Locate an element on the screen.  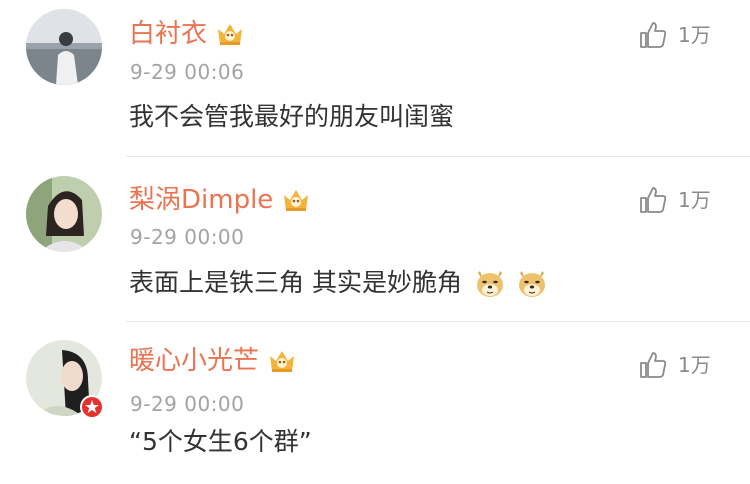
username: 暖心小光芒 is located at coordinates (194, 361).